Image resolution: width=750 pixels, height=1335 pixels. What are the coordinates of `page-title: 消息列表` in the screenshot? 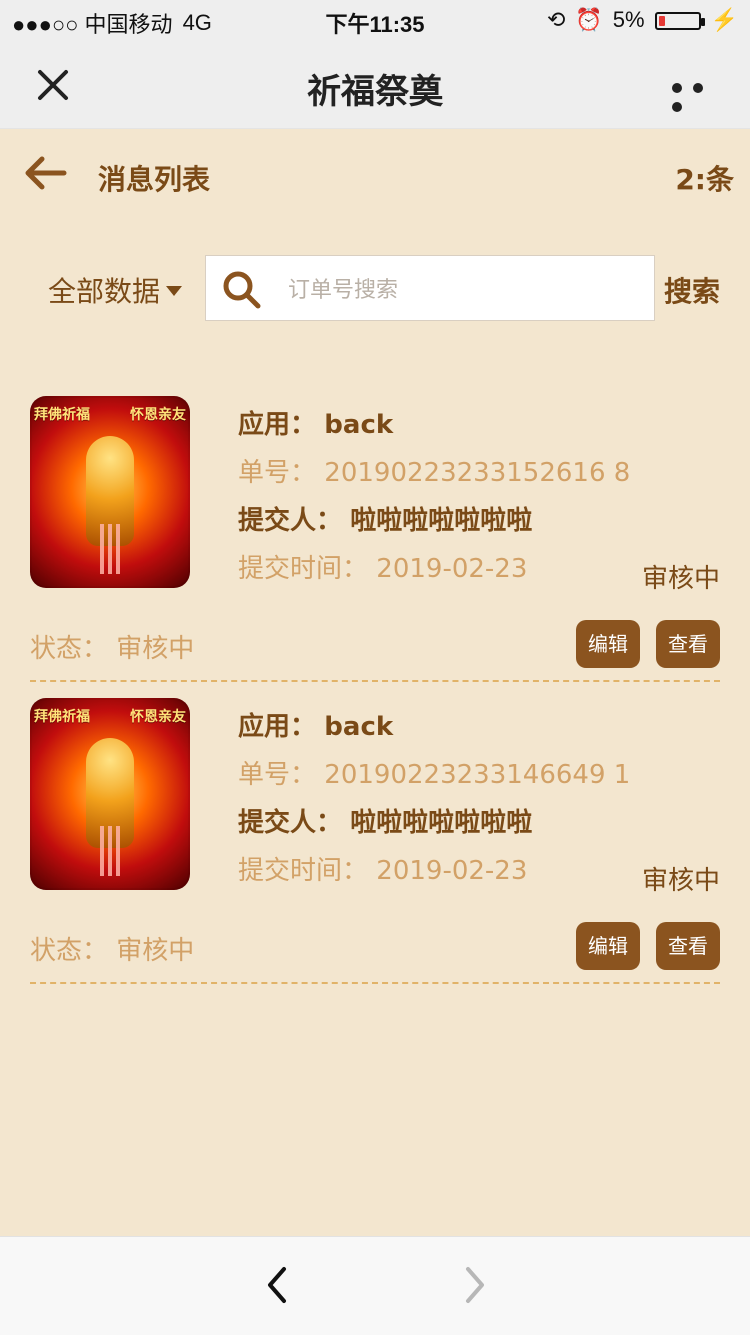 It's located at (154, 179).